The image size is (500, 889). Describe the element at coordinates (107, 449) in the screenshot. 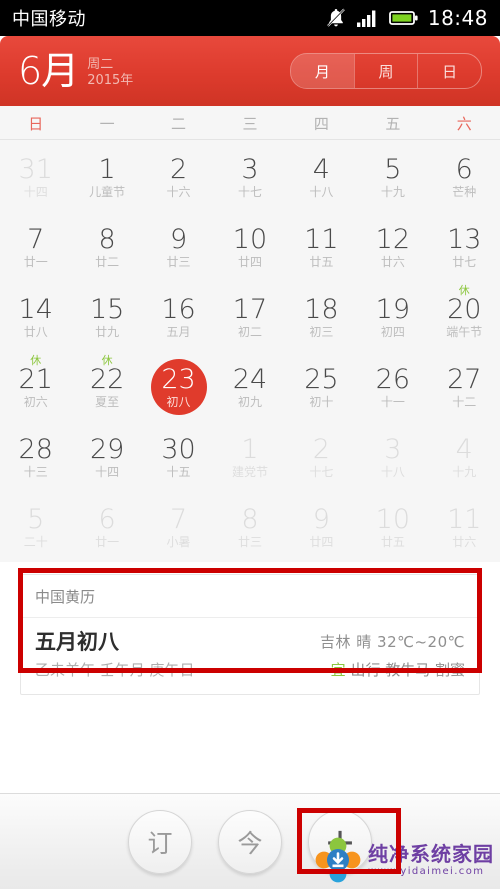

I see `day-number: 29` at that location.